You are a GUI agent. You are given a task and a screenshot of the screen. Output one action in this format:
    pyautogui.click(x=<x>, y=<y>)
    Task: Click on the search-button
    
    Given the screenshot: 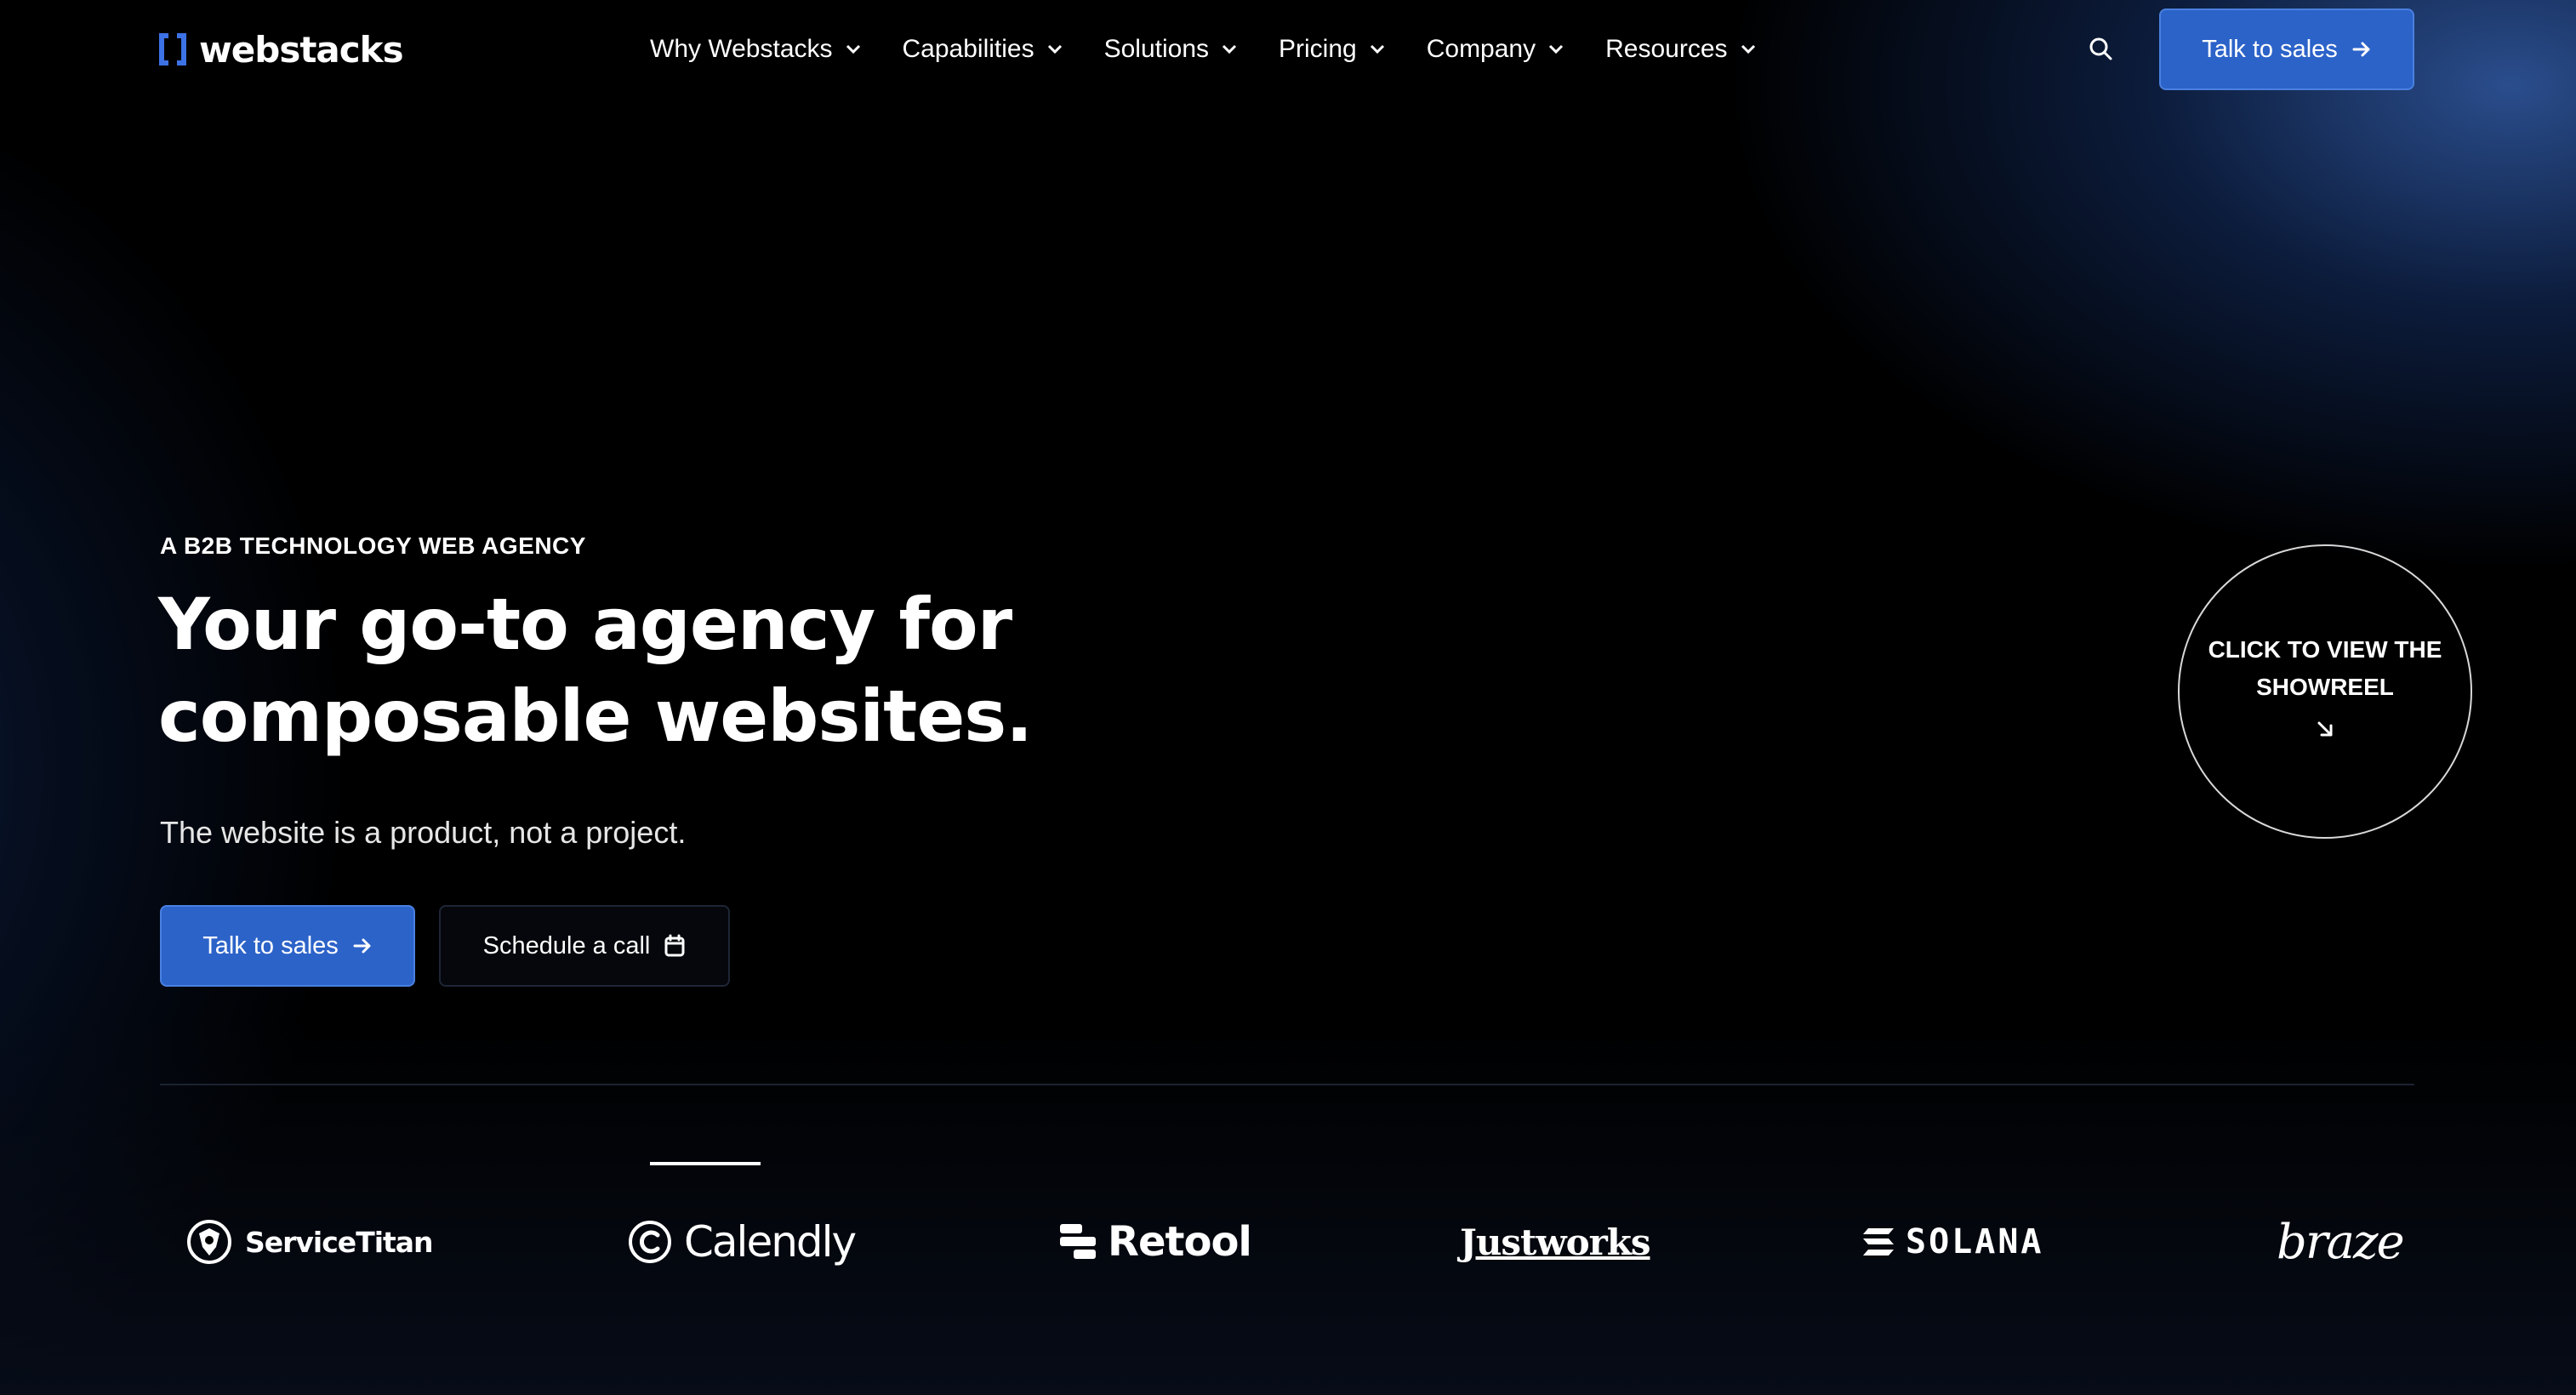 What is the action you would take?
    pyautogui.click(x=2101, y=49)
    